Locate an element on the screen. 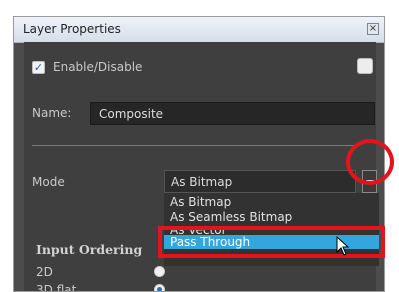 This screenshot has width=399, height=292. name-input: Composite is located at coordinates (232, 113).